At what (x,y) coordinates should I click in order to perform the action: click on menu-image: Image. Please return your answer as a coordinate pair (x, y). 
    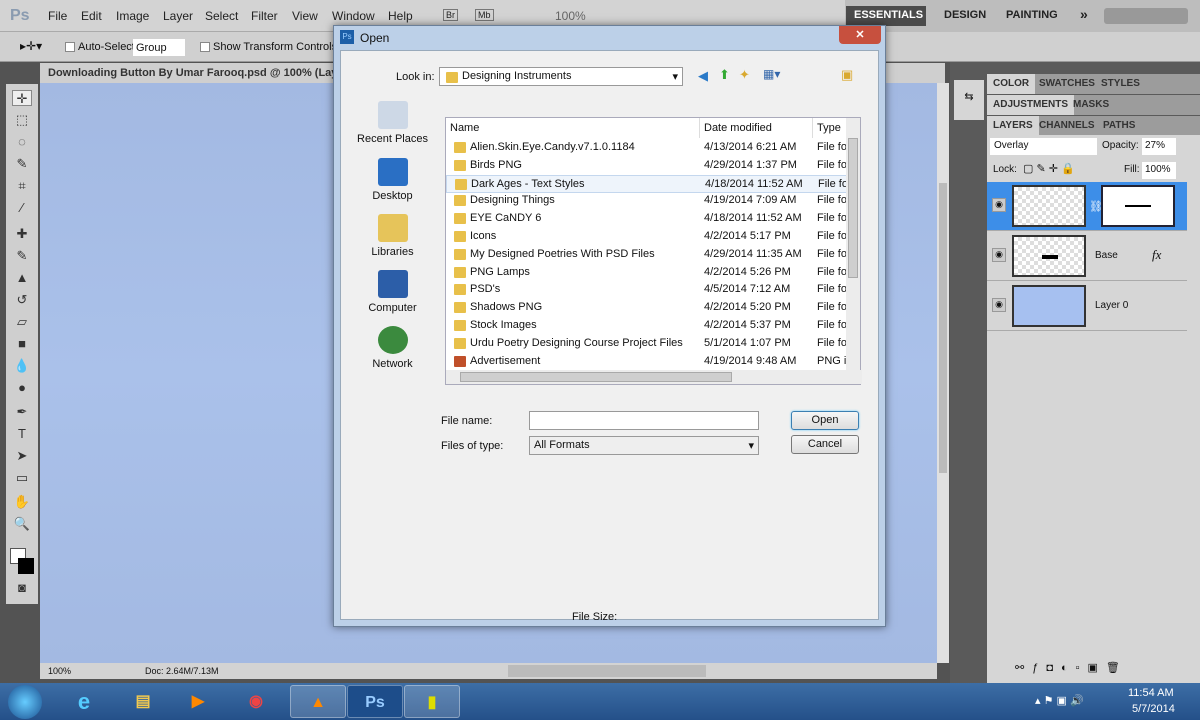
    Looking at the image, I should click on (132, 16).